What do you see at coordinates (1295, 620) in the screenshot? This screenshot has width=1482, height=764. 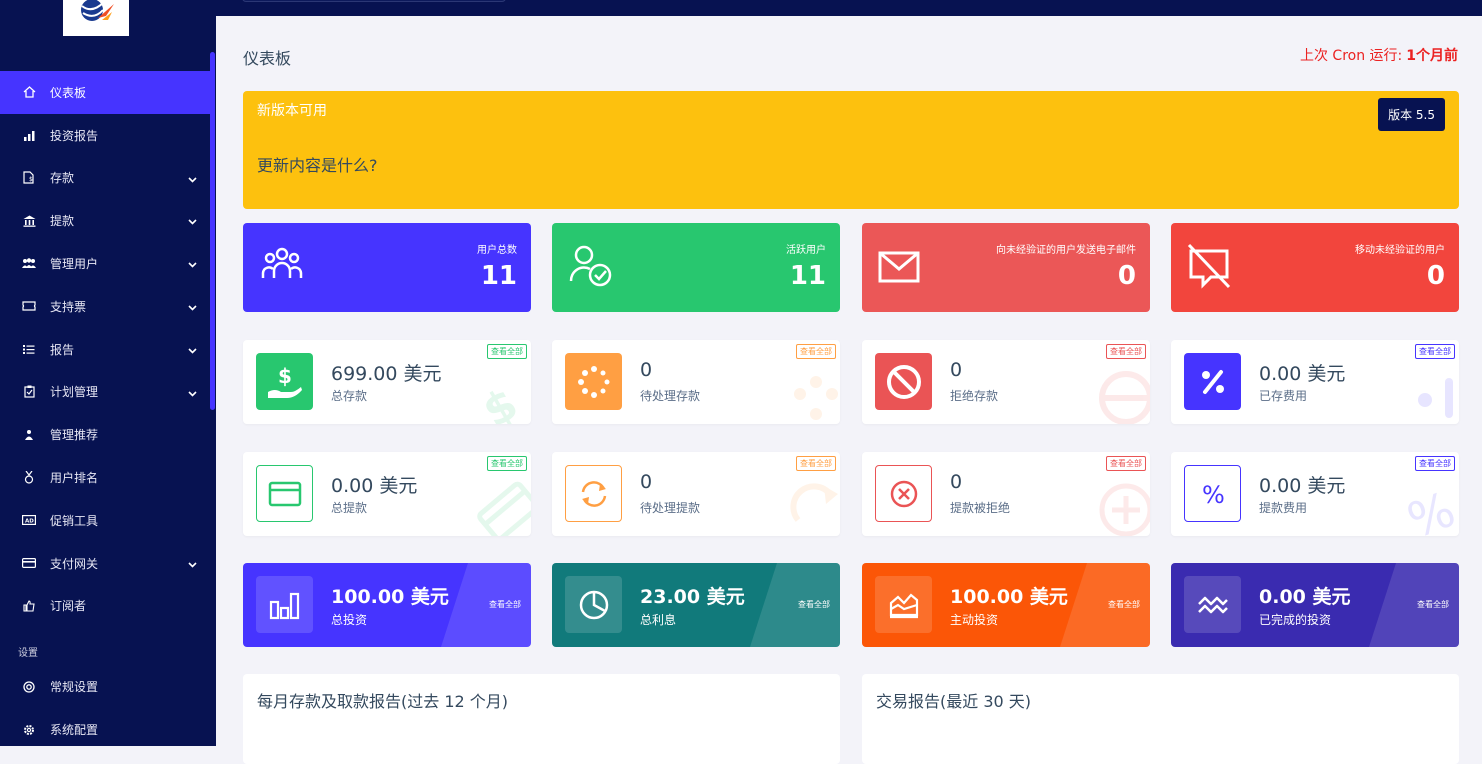 I see `stat-label: 已完成的投资` at bounding box center [1295, 620].